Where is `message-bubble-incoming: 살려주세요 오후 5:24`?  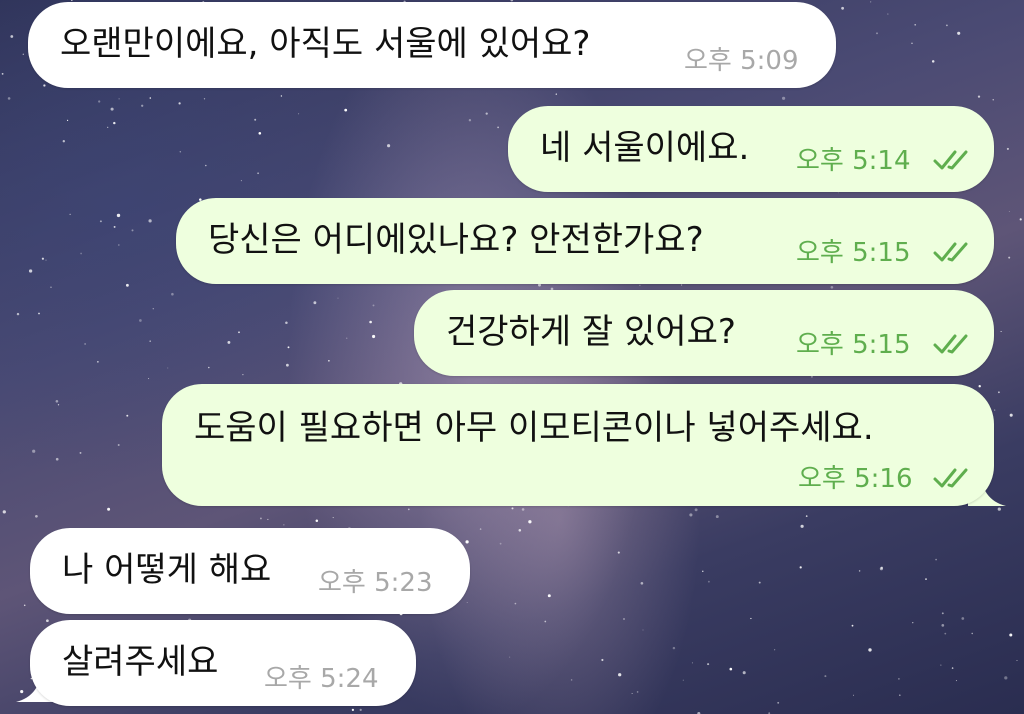 message-bubble-incoming: 살려주세요 오후 5:24 is located at coordinates (223, 663).